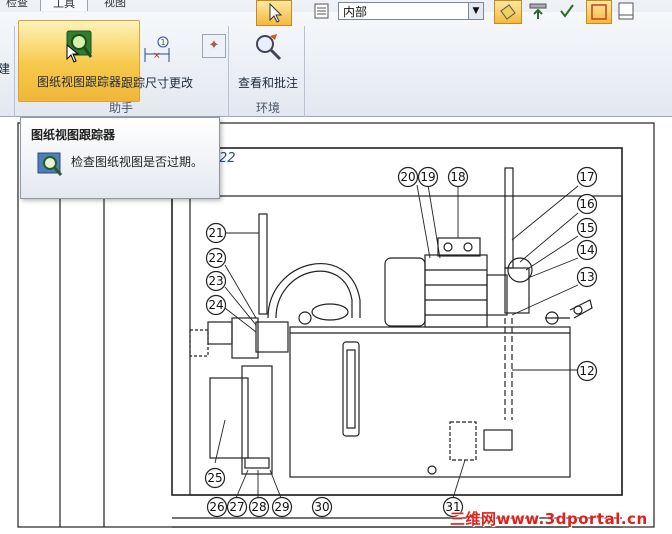 This screenshot has width=672, height=534. I want to click on group-assistant-caption: 助手, so click(120, 108).